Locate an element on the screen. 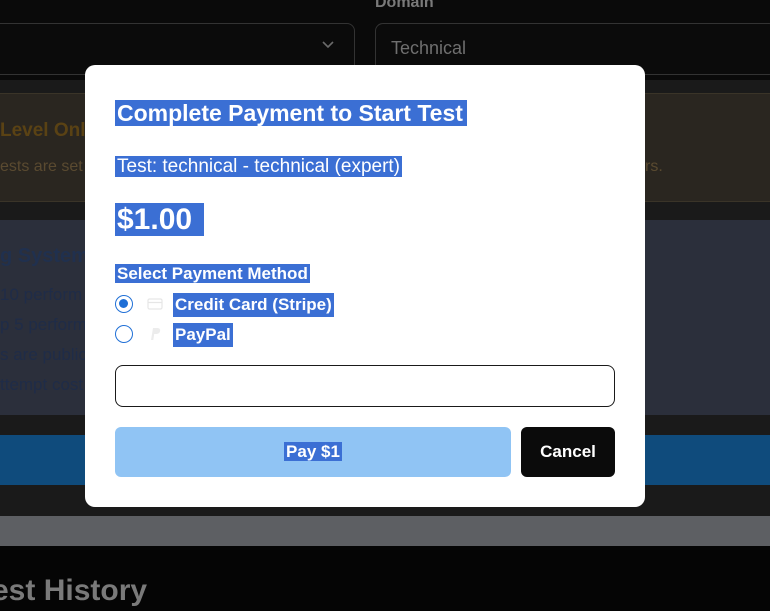 Image resolution: width=770 pixels, height=611 pixels. pay-button: Pay $1 is located at coordinates (313, 452).